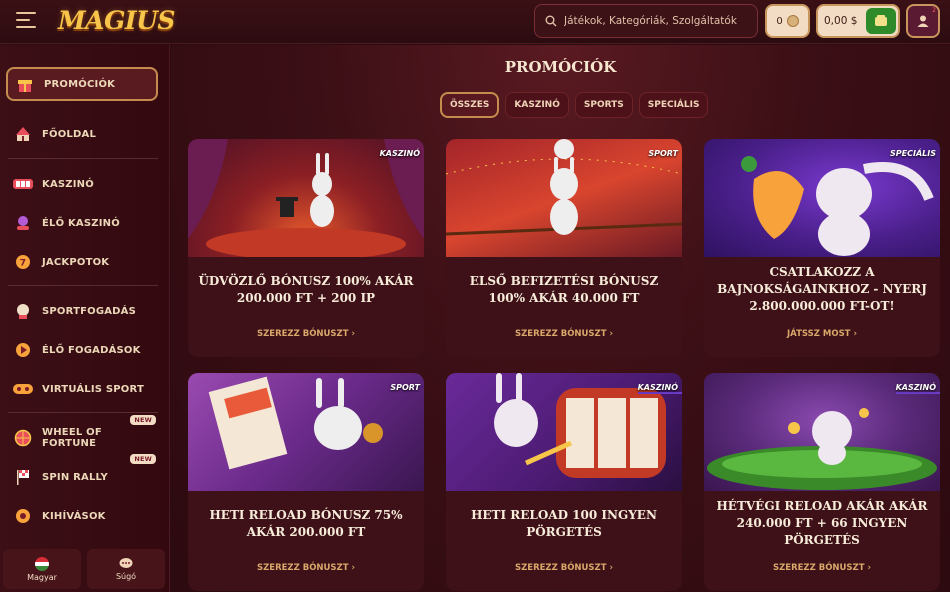 The height and width of the screenshot is (592, 950). I want to click on card-title: HETI RELOAD 100 INGYEN PÖRGETÉS, so click(564, 523).